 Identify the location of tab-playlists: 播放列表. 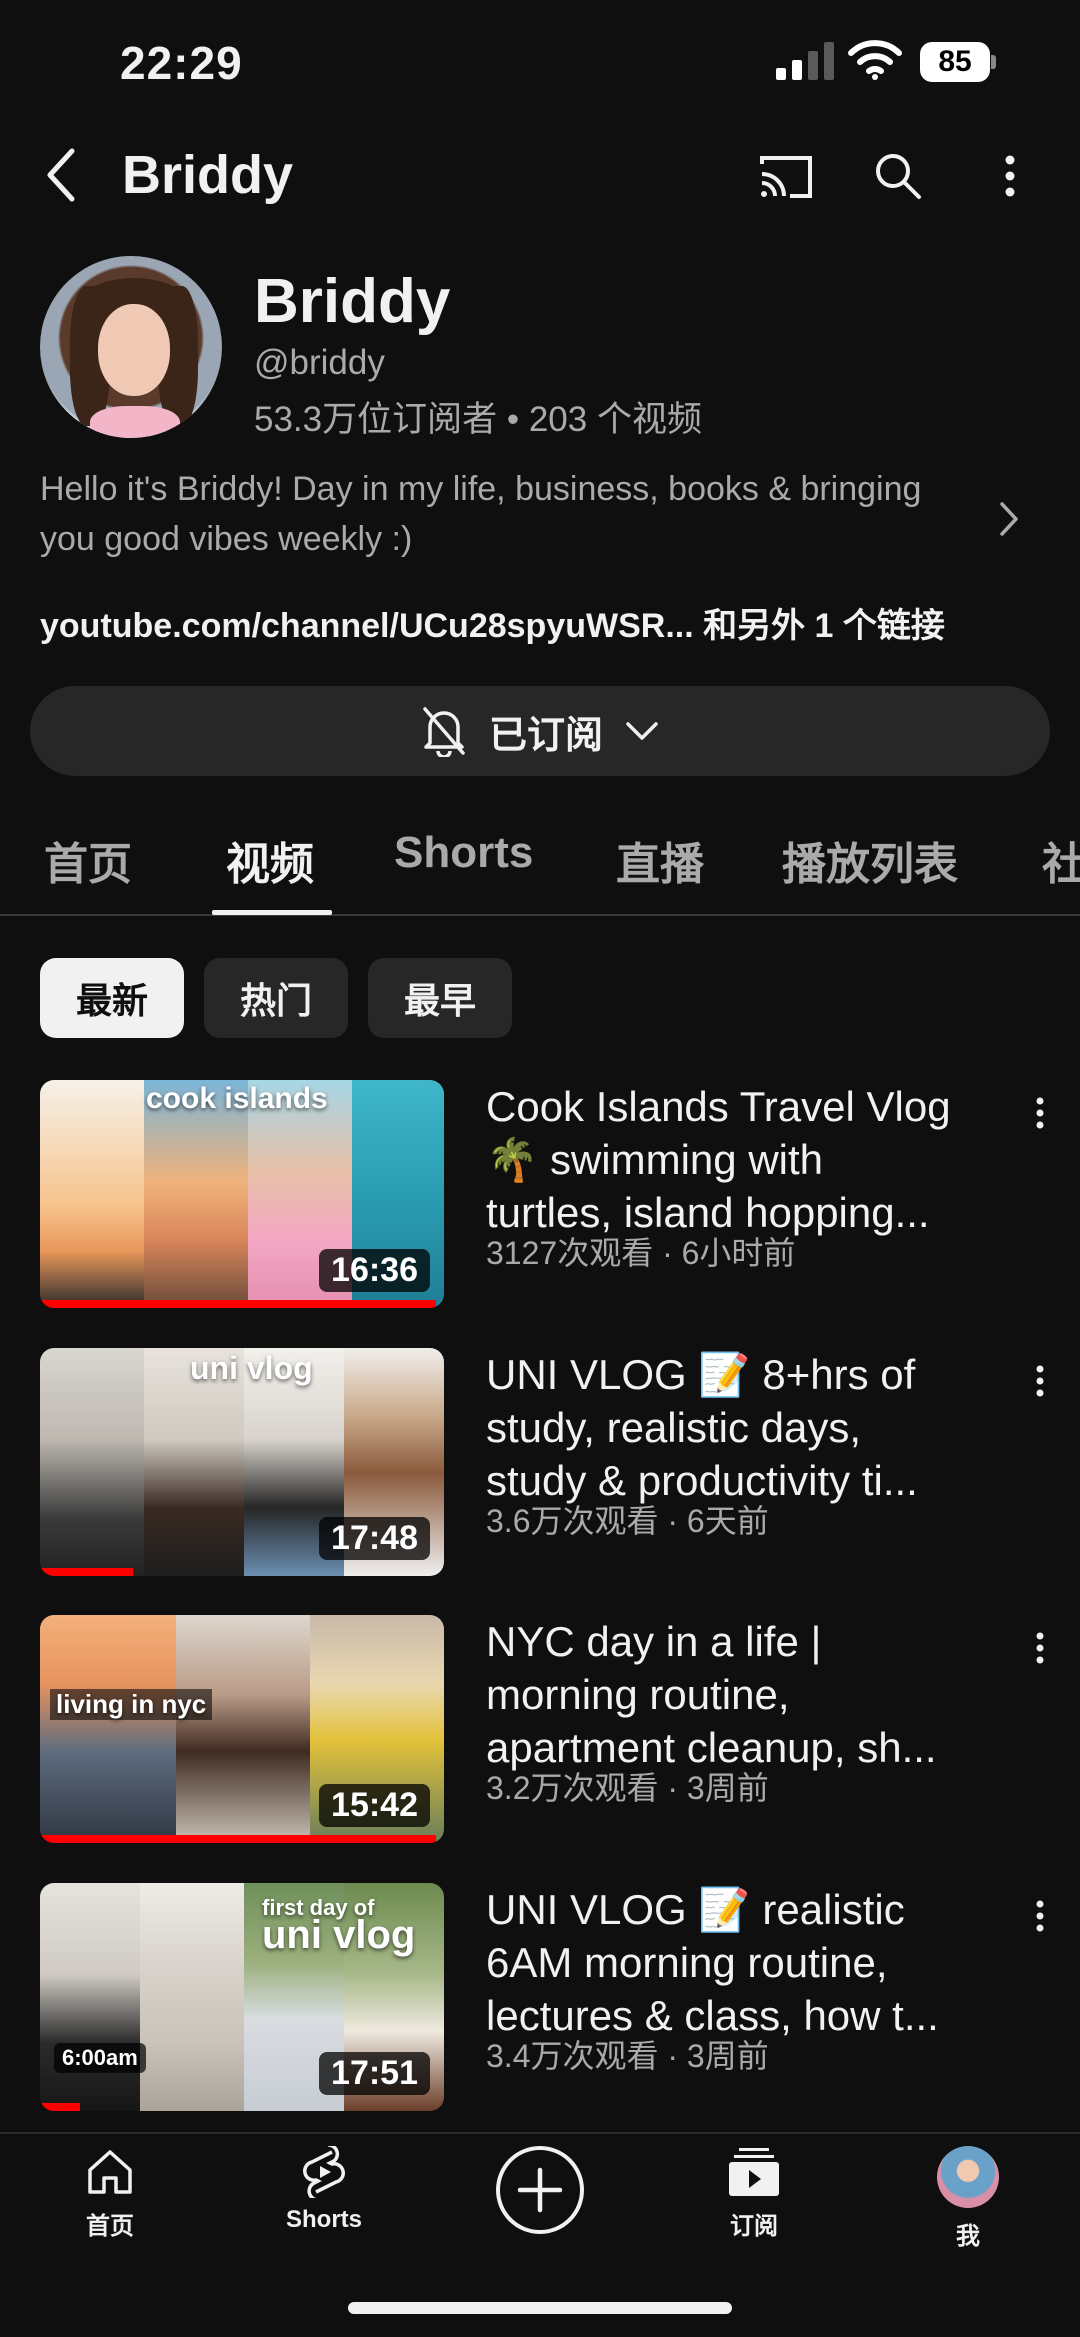
(870, 860).